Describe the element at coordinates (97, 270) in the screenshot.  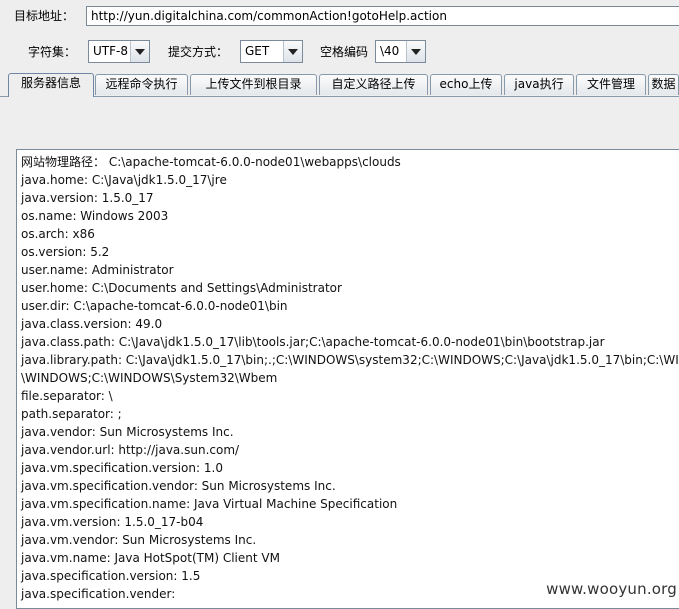
I see `output-line: user.name: Administrator` at that location.